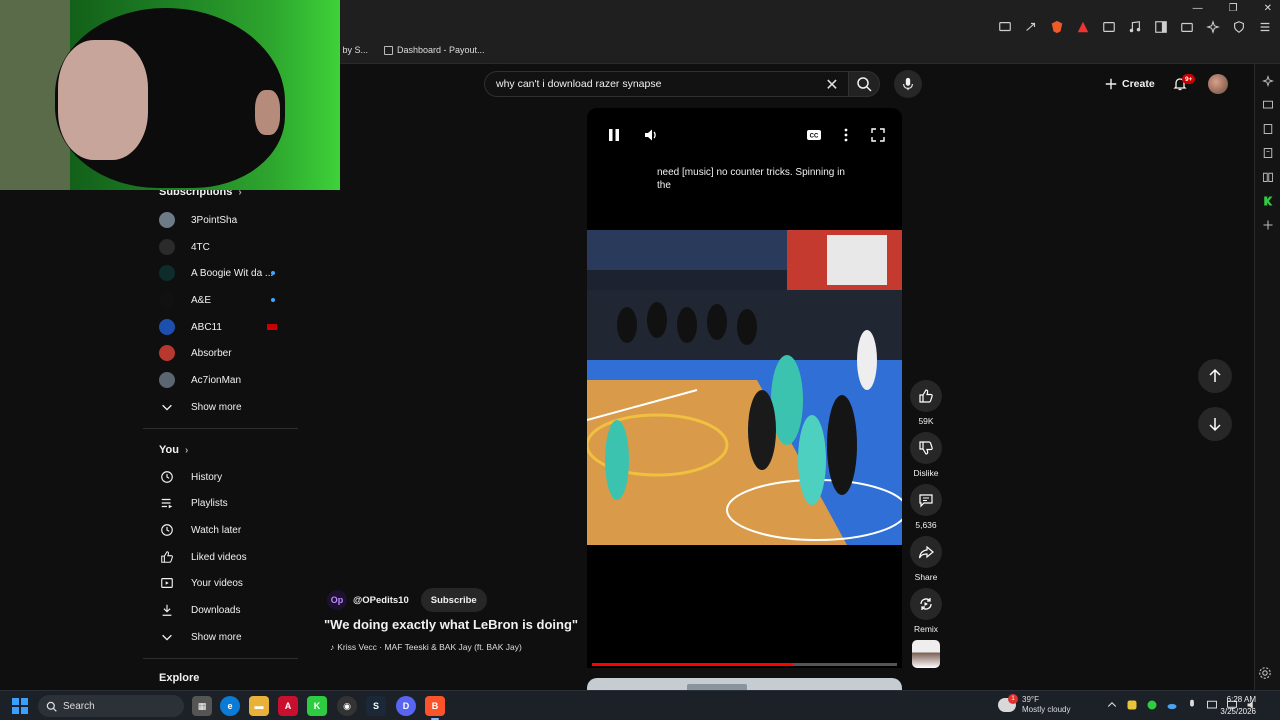 Image resolution: width=1280 pixels, height=720 pixels. What do you see at coordinates (202, 706) in the screenshot?
I see `task-view-icon: ▦` at bounding box center [202, 706].